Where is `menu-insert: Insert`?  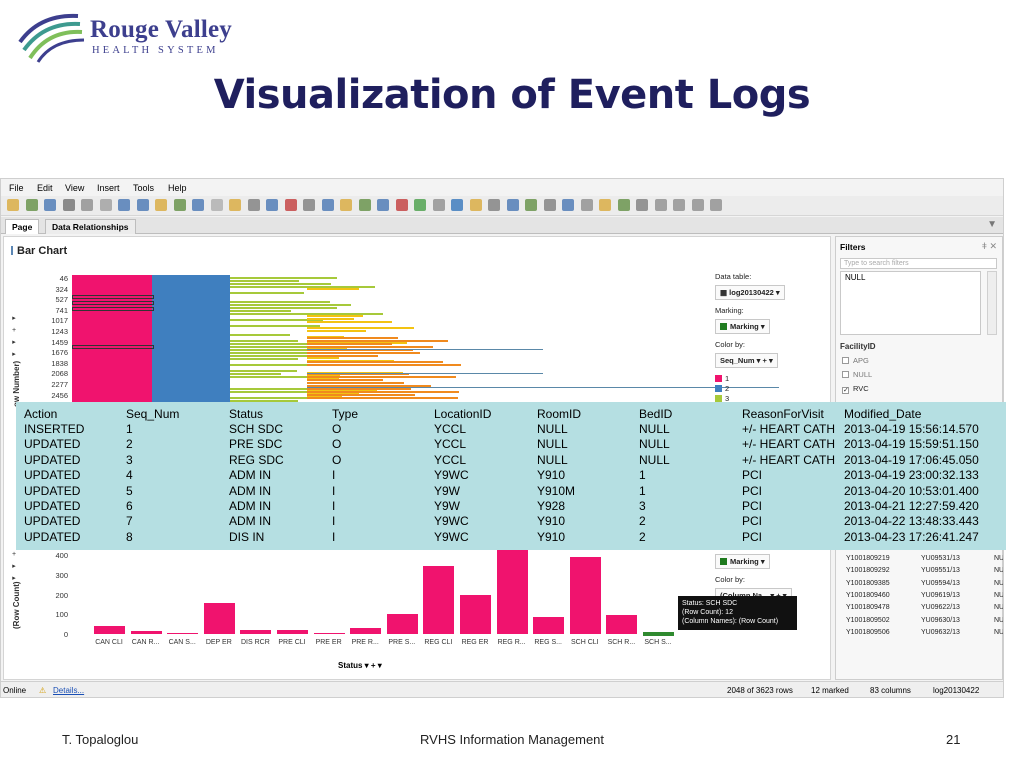
menu-insert: Insert is located at coordinates (108, 188).